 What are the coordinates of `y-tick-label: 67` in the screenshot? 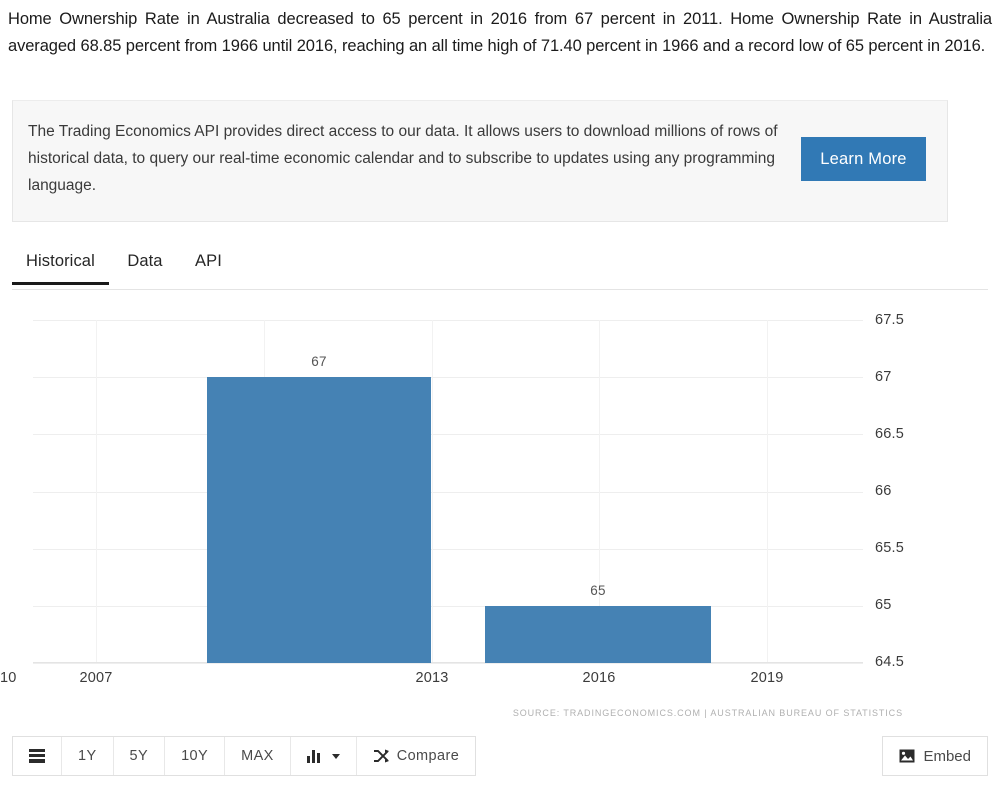 It's located at (883, 377).